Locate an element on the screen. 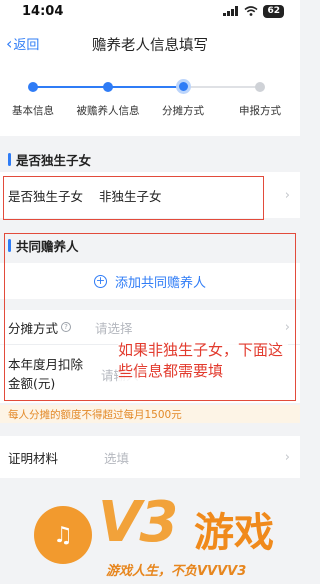 The image size is (320, 584). section-accent-bar is located at coordinates (9, 159).